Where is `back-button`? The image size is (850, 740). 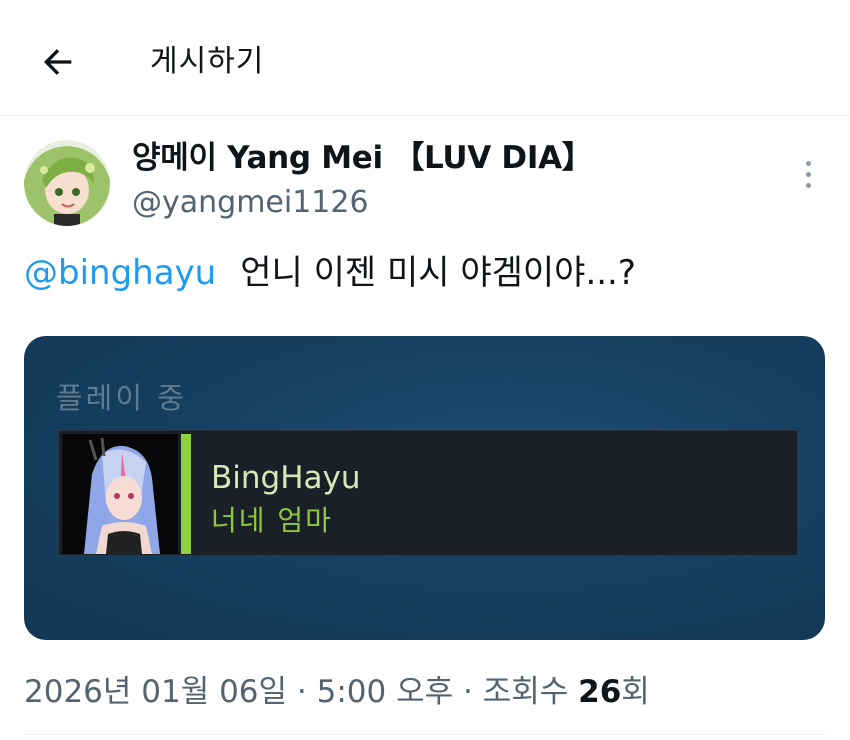 back-button is located at coordinates (58, 62).